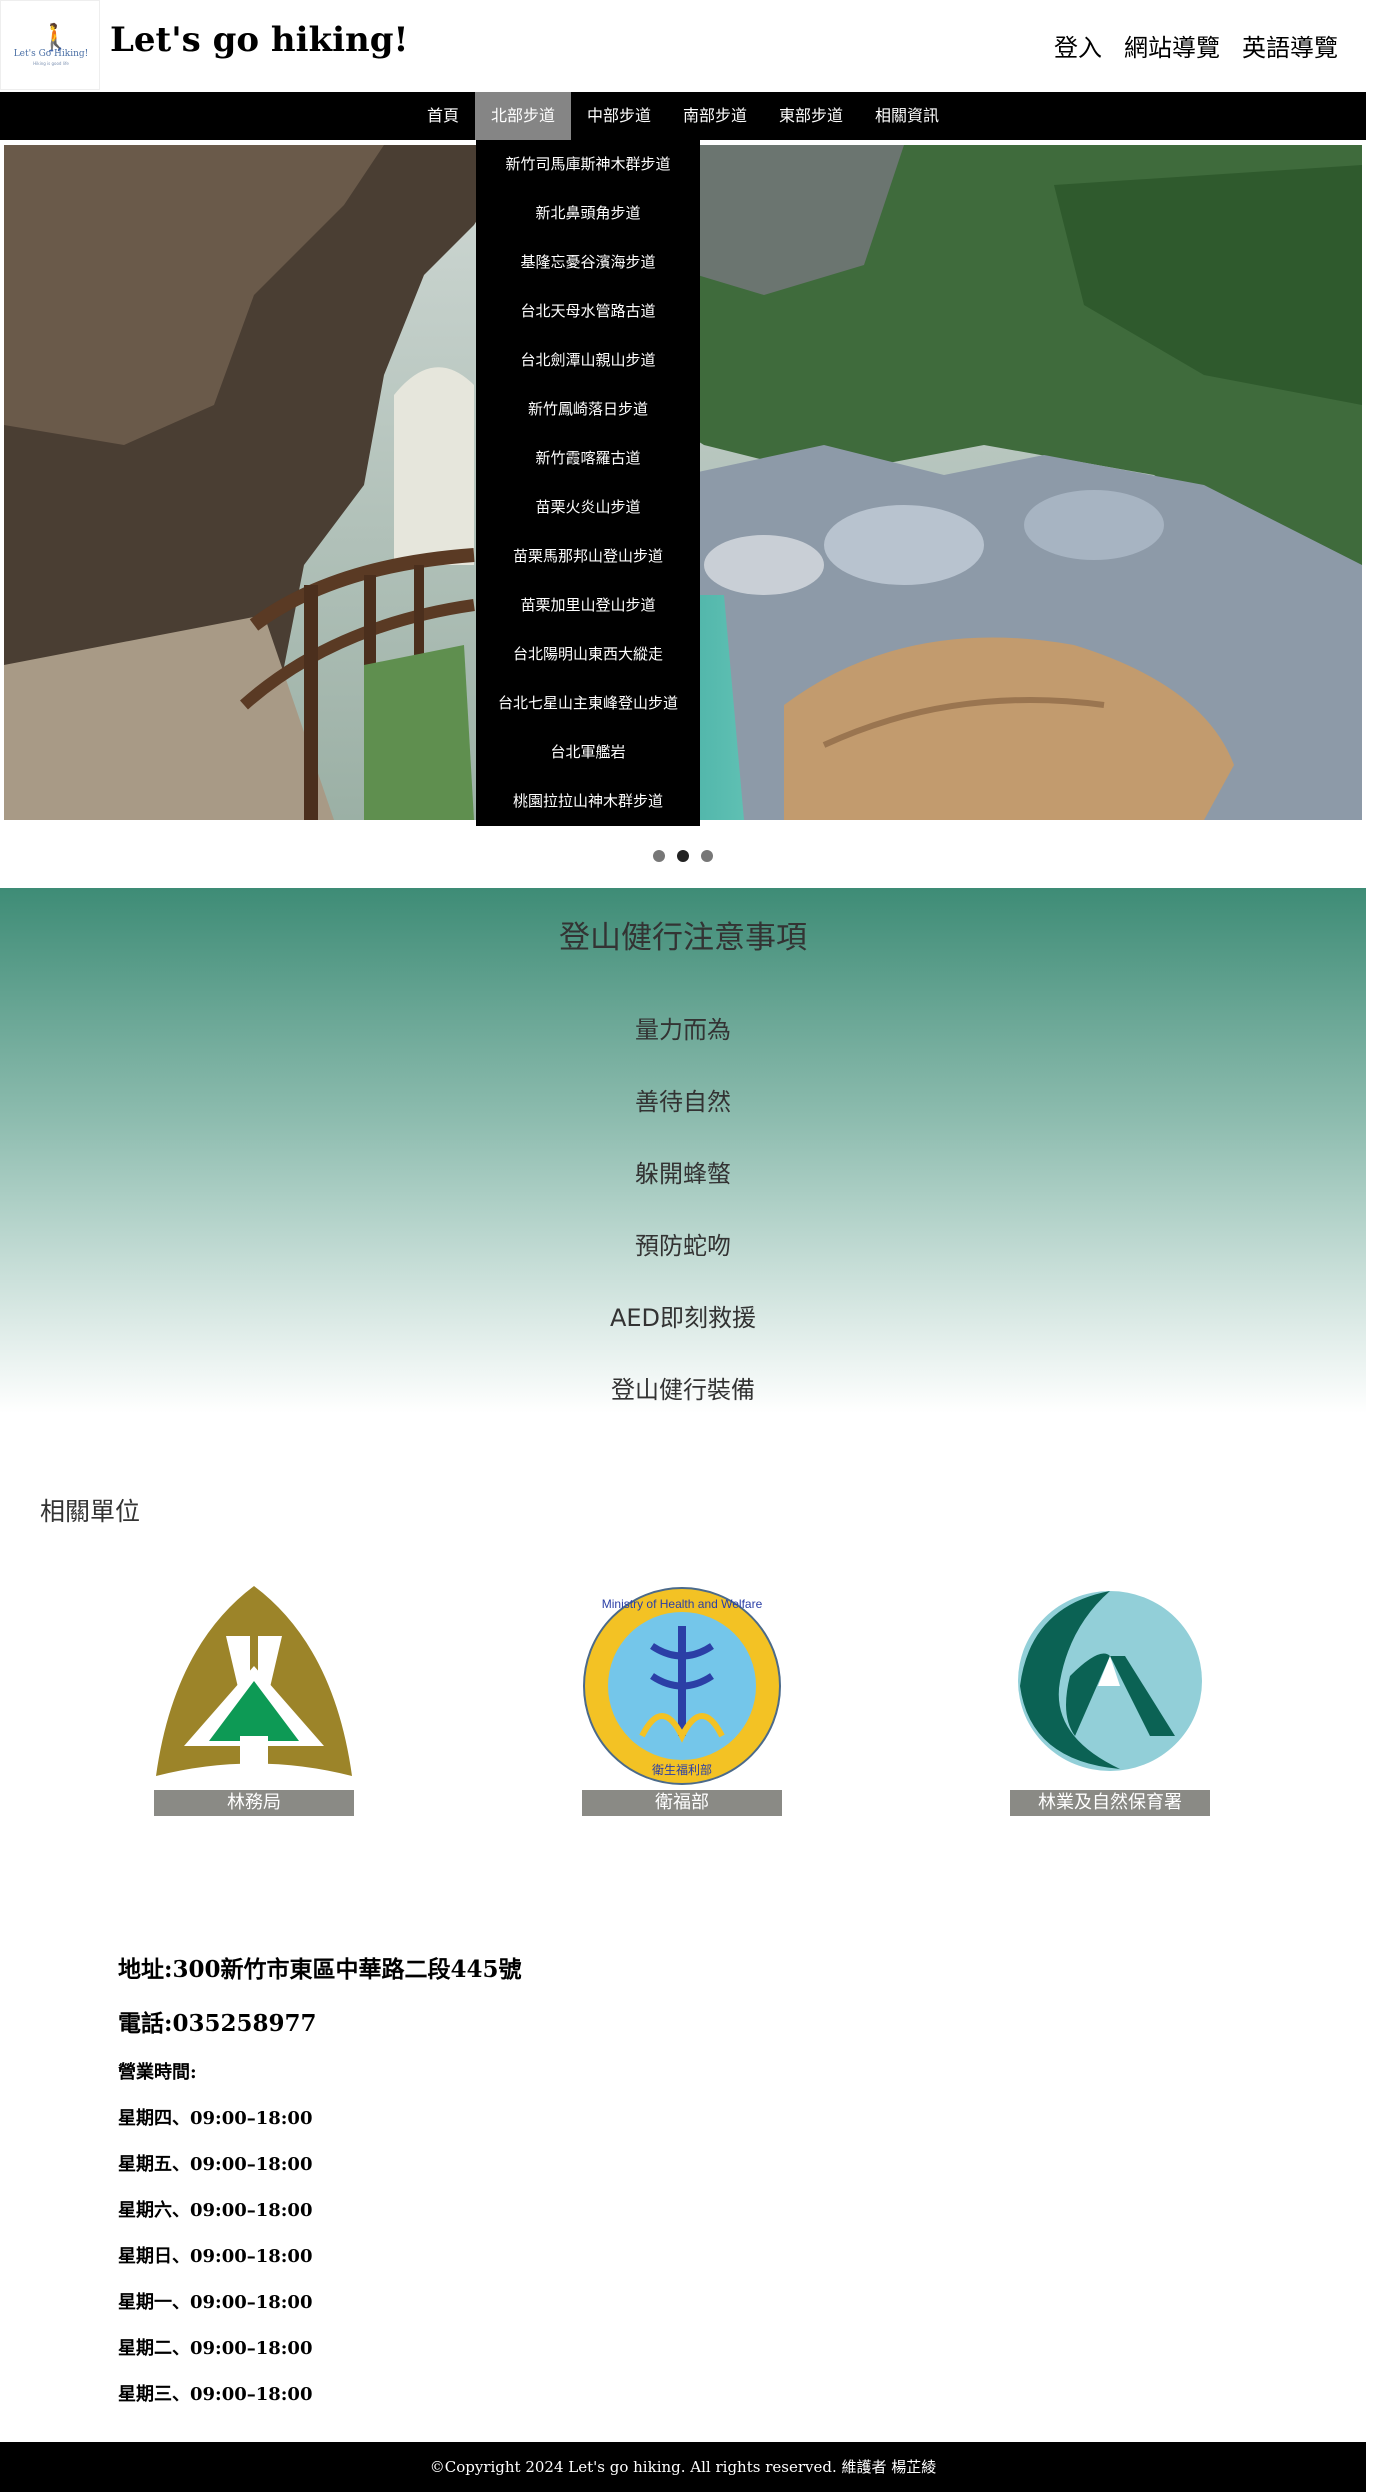 This screenshot has height=2492, width=1394. Describe the element at coordinates (683, 1027) in the screenshot. I see `tip-link: 量力而為` at that location.